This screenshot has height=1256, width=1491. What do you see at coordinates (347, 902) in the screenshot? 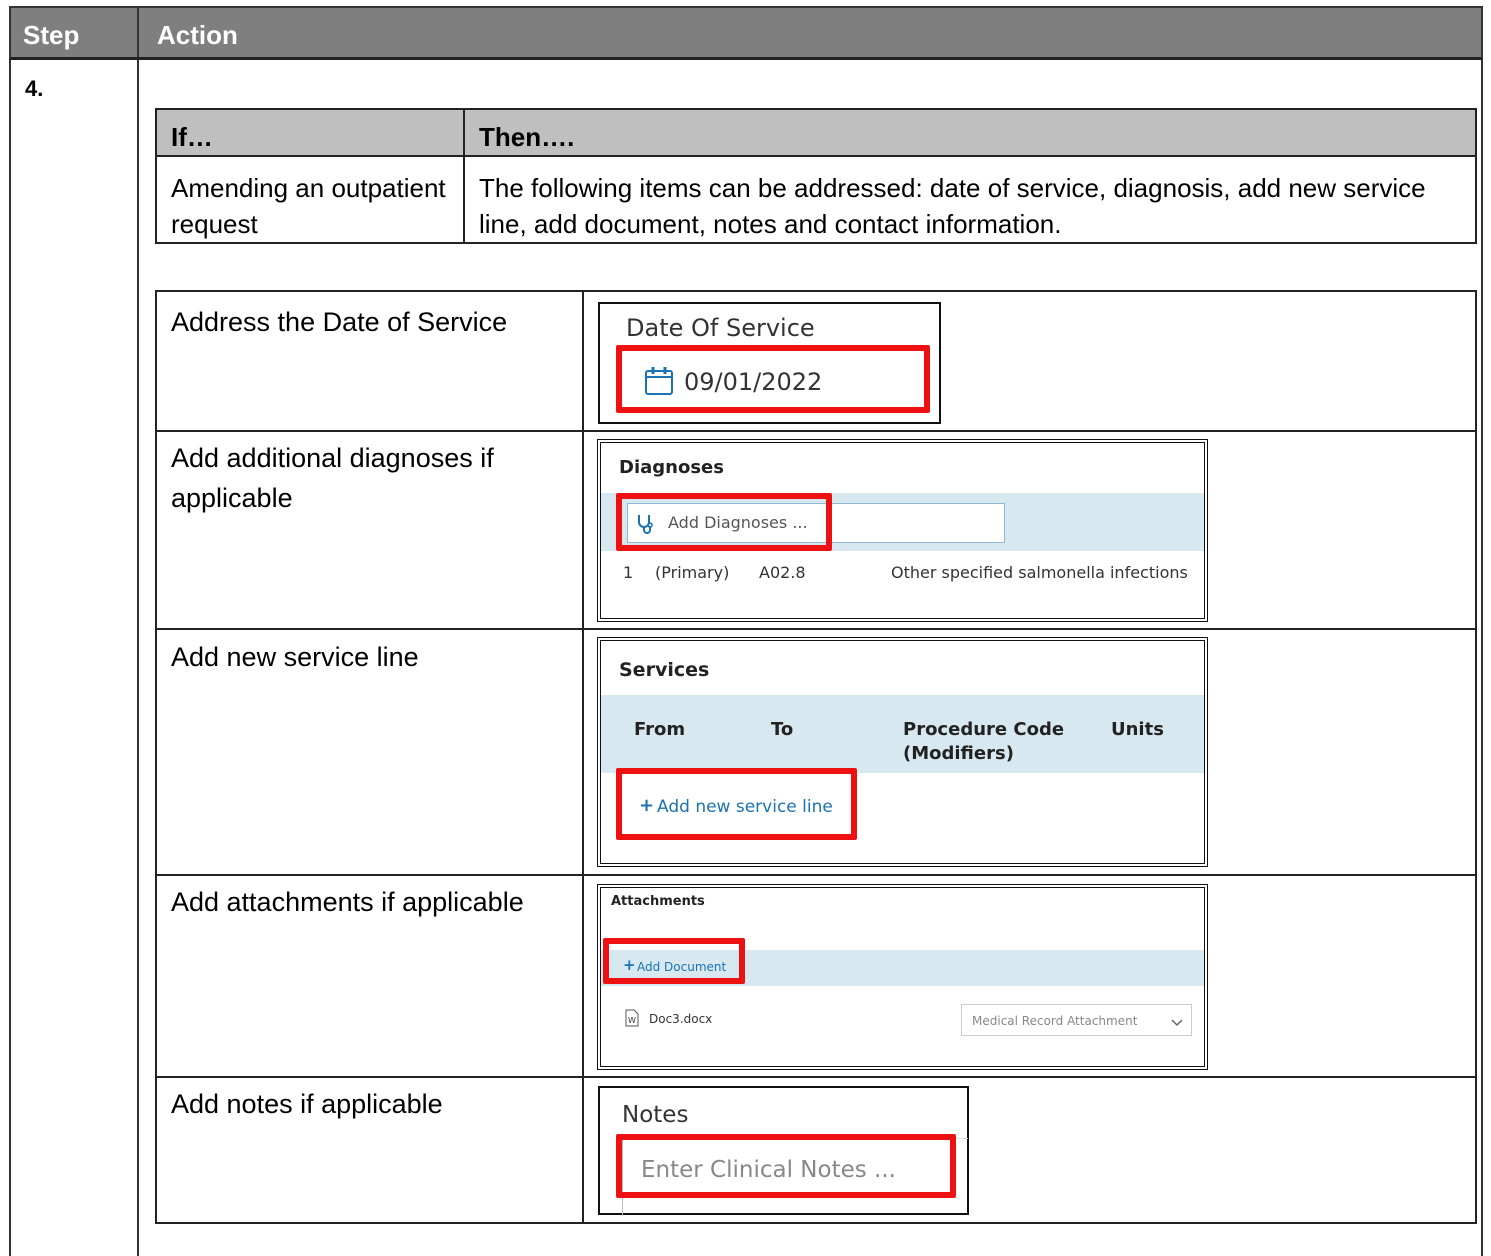
I see `row-label-attachments: Add attachments if applicable` at bounding box center [347, 902].